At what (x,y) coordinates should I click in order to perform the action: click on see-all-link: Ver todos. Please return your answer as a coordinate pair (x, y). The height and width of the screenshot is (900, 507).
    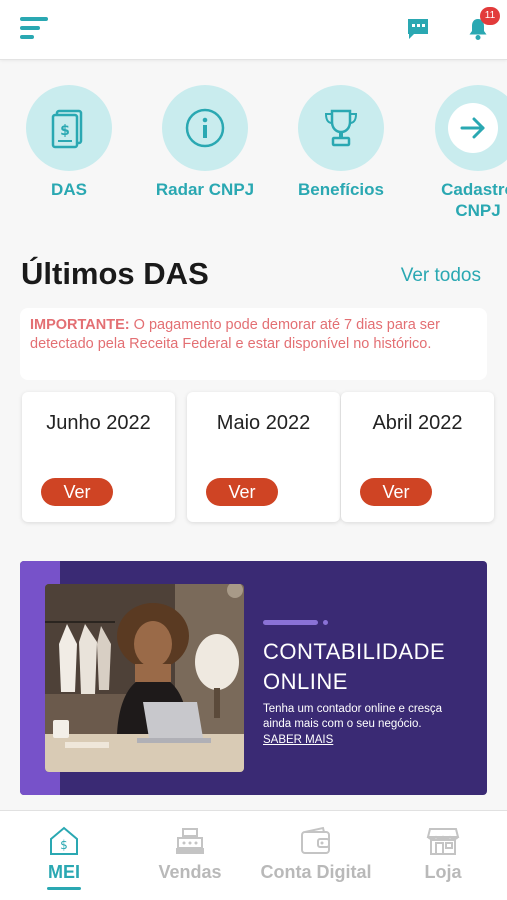
    Looking at the image, I should click on (441, 276).